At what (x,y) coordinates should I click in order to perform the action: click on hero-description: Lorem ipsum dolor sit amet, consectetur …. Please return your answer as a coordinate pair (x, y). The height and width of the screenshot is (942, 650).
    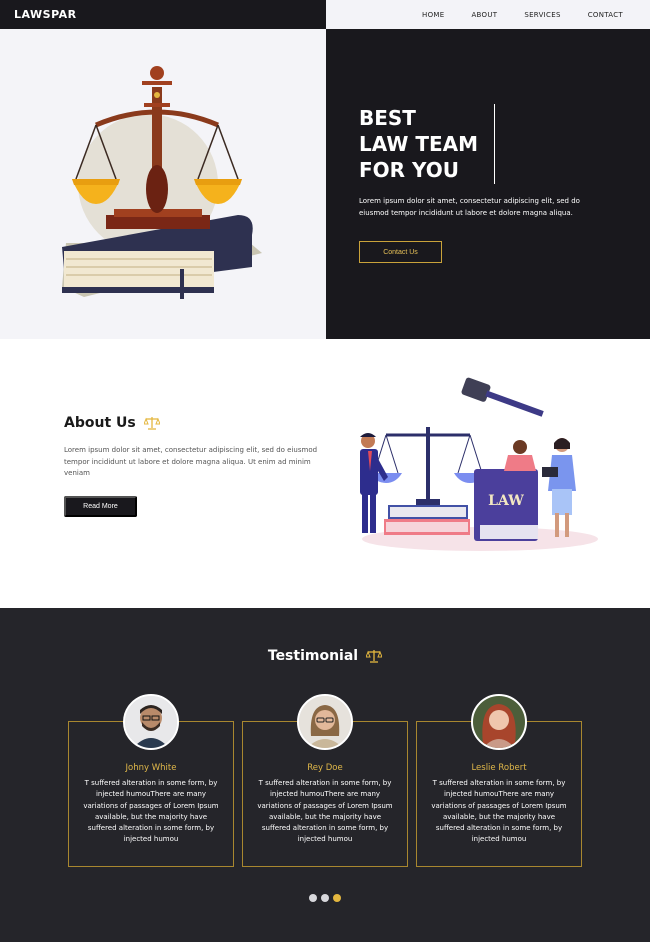
    Looking at the image, I should click on (469, 207).